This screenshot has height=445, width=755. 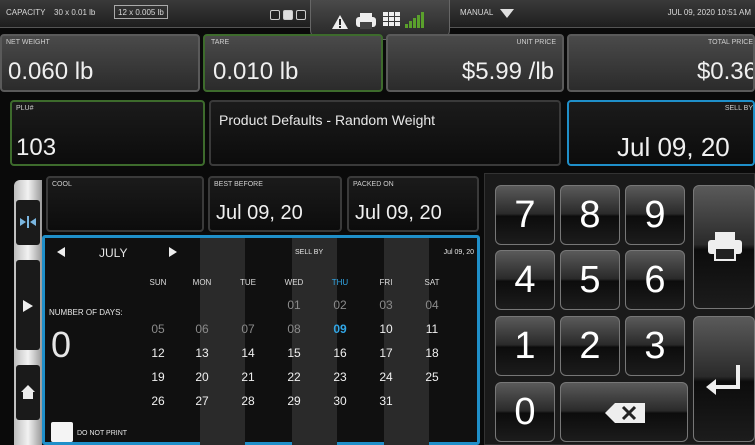 I want to click on calendar-day: 12, so click(x=158, y=353).